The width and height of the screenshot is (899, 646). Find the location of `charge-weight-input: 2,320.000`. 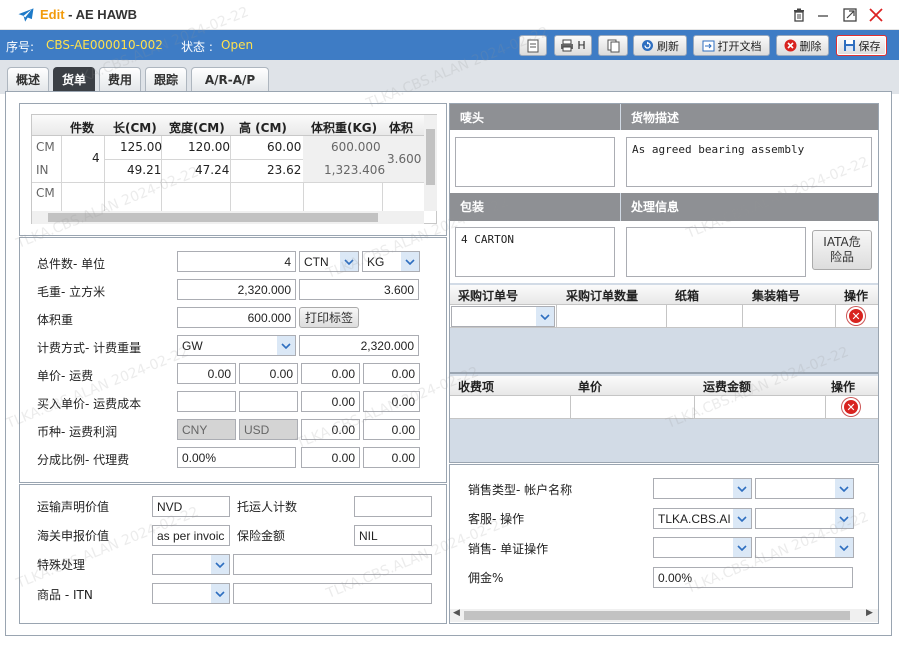

charge-weight-input: 2,320.000 is located at coordinates (359, 345).